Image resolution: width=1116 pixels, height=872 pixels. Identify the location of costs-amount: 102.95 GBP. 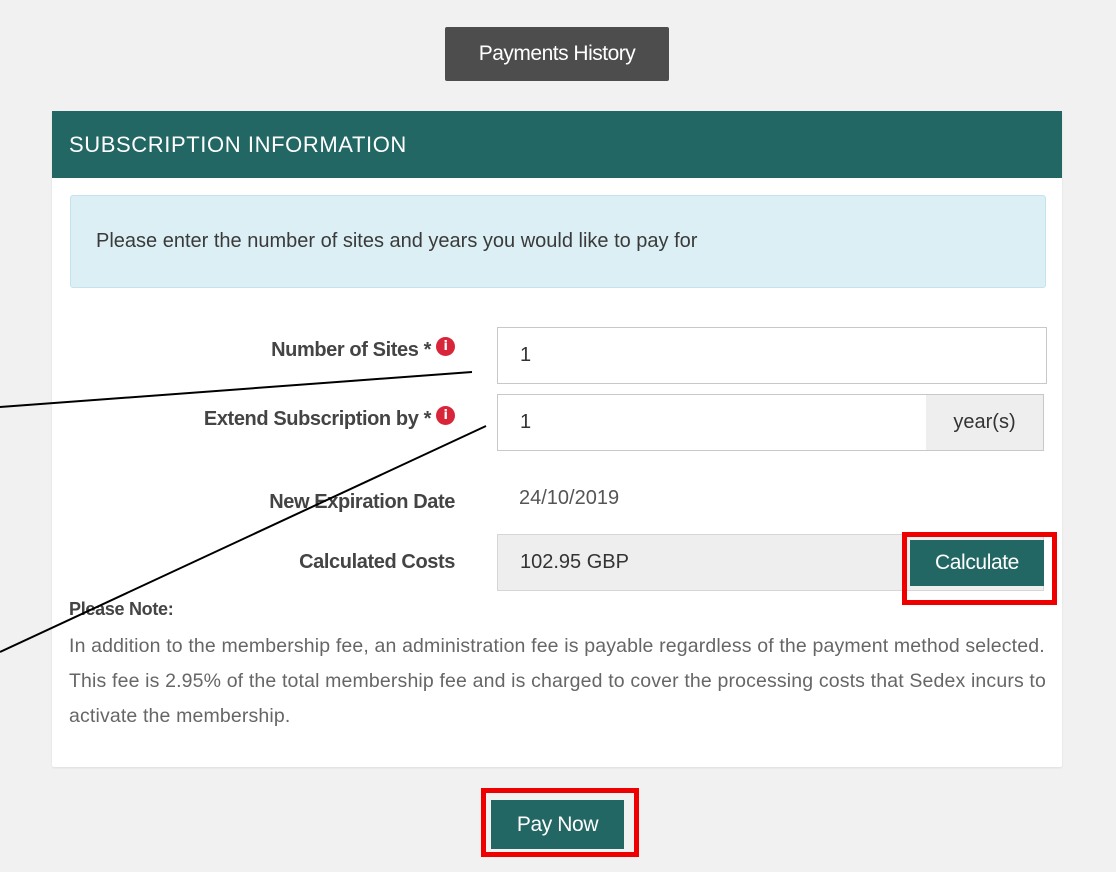
(574, 562).